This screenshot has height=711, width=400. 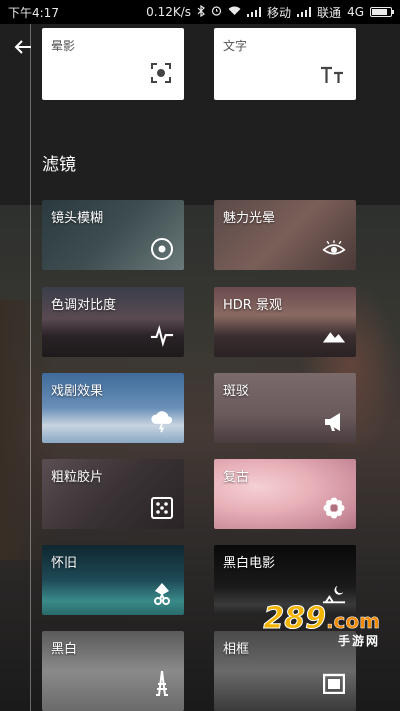 I want to click on flower-gear-icon, so click(x=334, y=508).